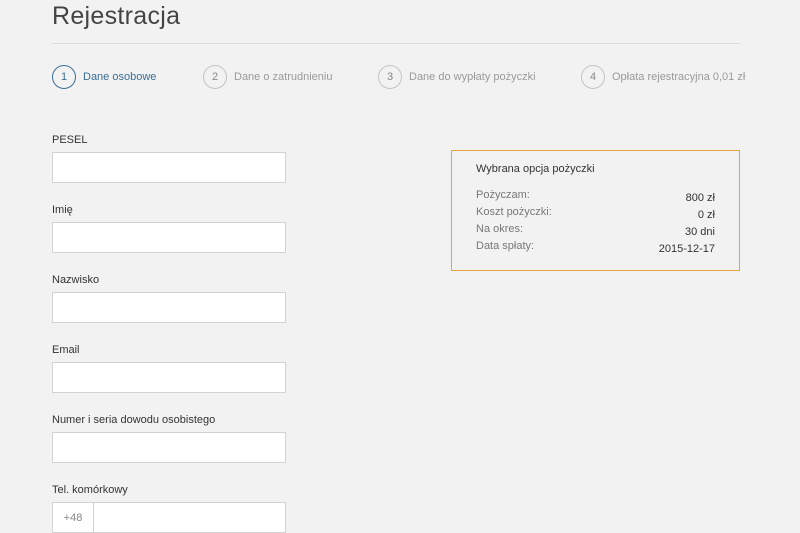 This screenshot has height=533, width=800. I want to click on imie-input, so click(169, 237).